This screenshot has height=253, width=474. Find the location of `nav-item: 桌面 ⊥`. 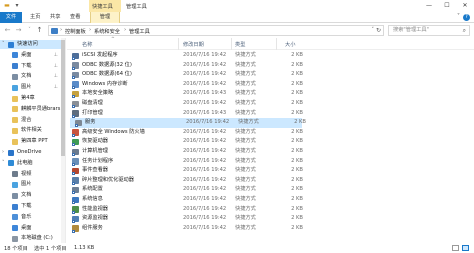

nav-item: 桌面 ⊥ is located at coordinates (32, 55).